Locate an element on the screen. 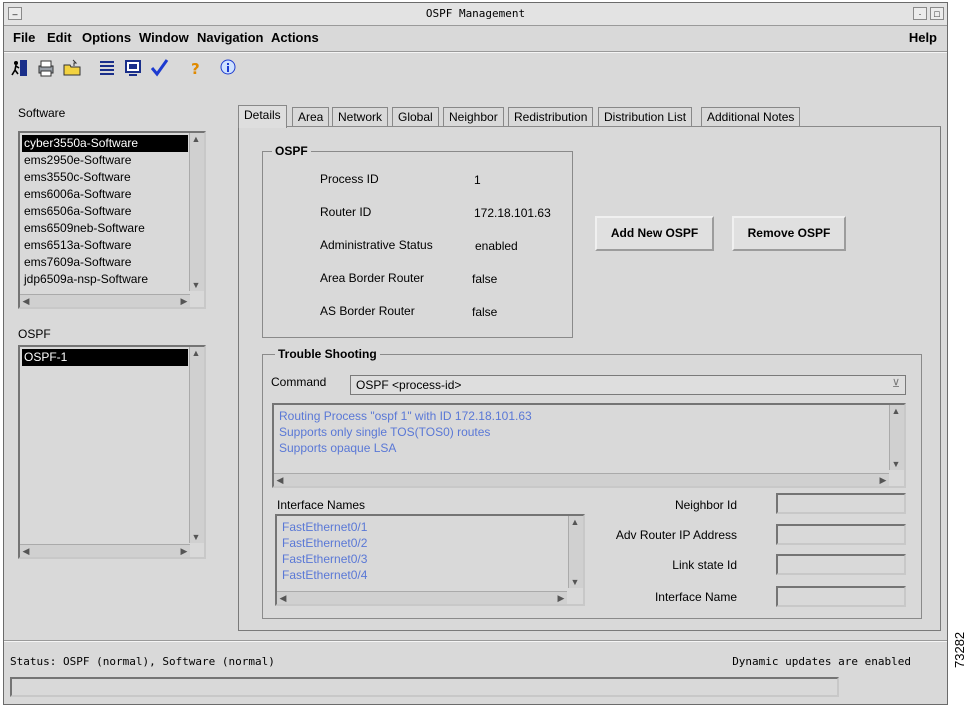 This screenshot has width=969, height=709. as-border-router-value: false is located at coordinates (485, 312).